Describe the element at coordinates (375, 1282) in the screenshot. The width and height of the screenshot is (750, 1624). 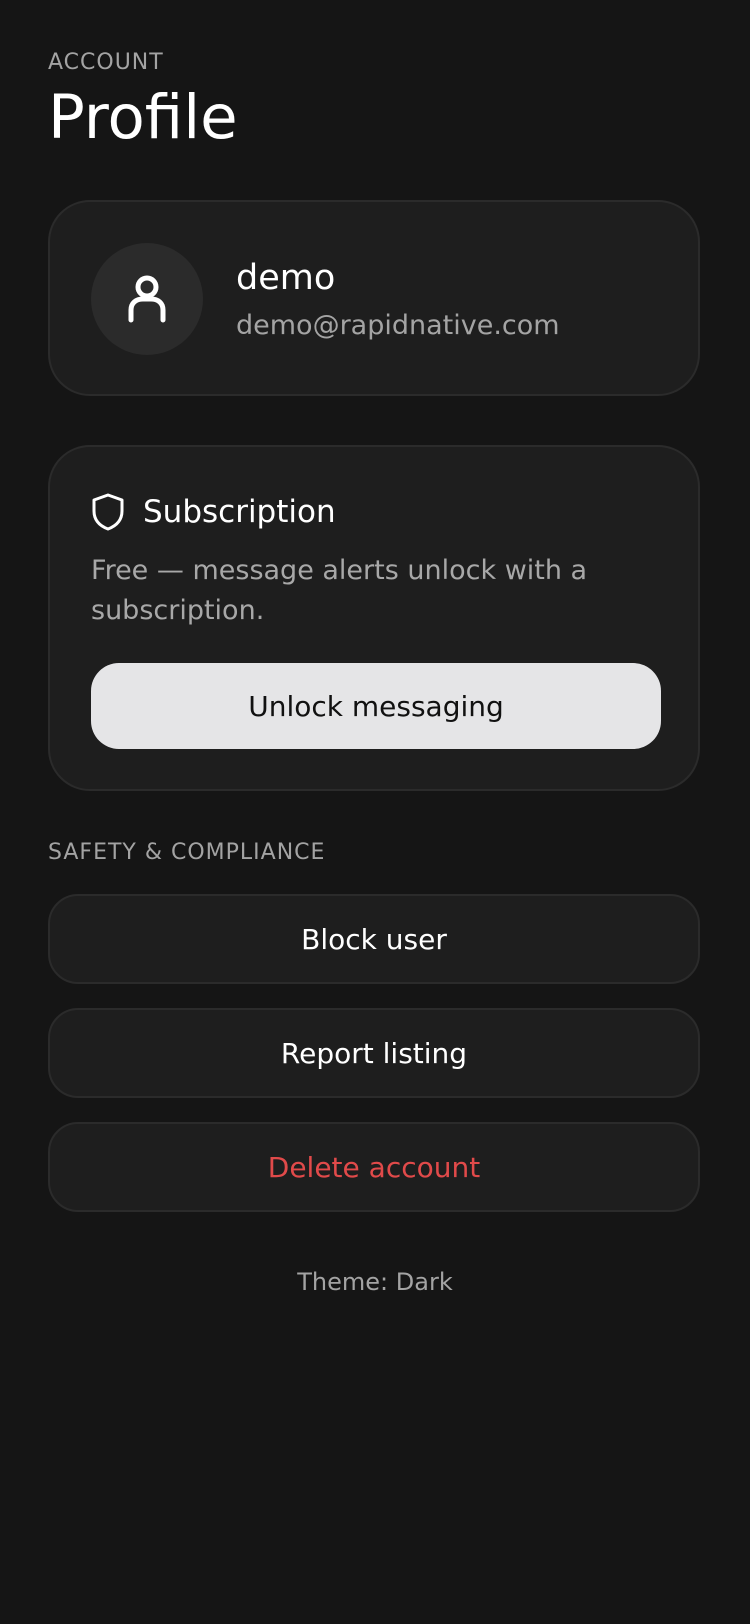
I see `theme-status: Theme: Dark` at that location.